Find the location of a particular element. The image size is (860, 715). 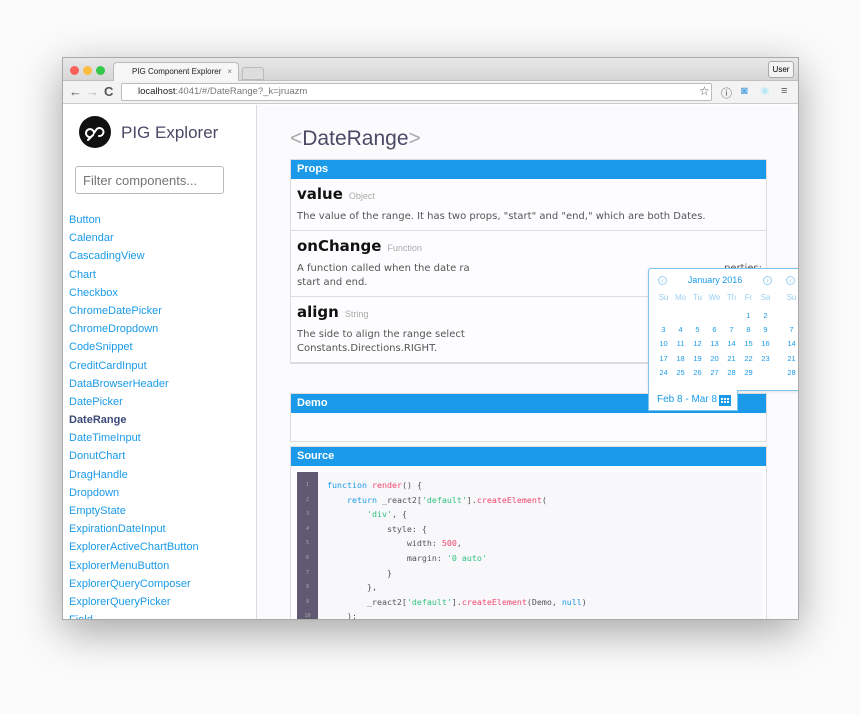

code-token: 'default' is located at coordinates (444, 499).